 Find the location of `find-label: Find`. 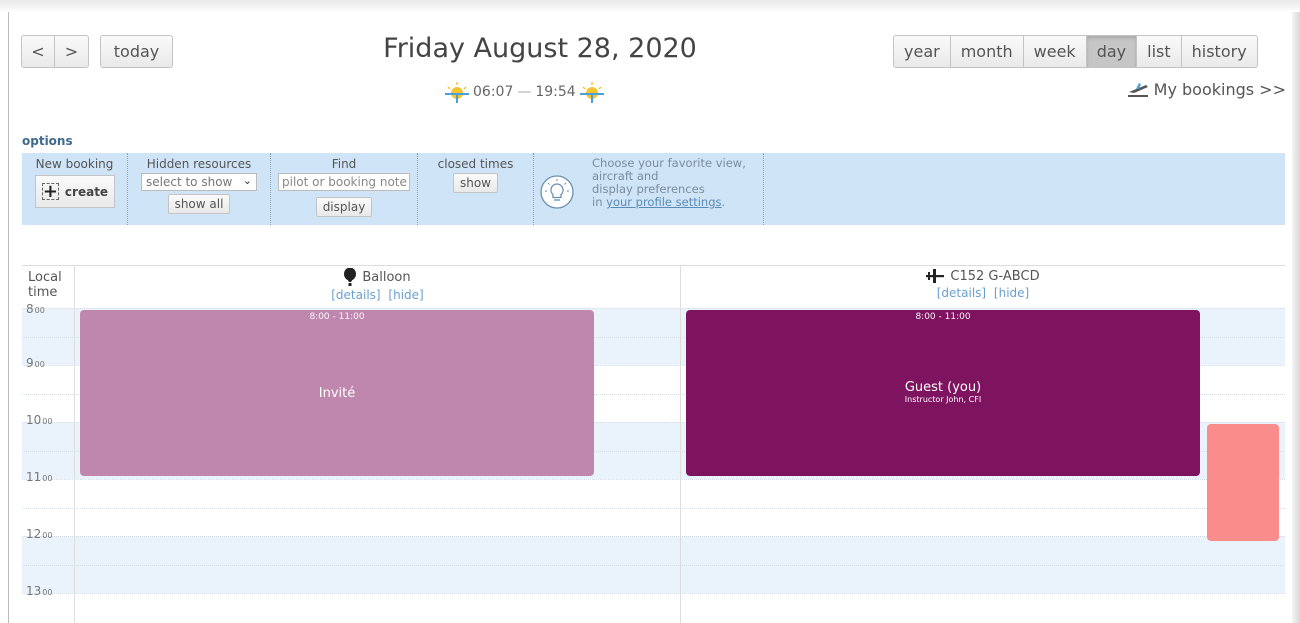

find-label: Find is located at coordinates (344, 164).